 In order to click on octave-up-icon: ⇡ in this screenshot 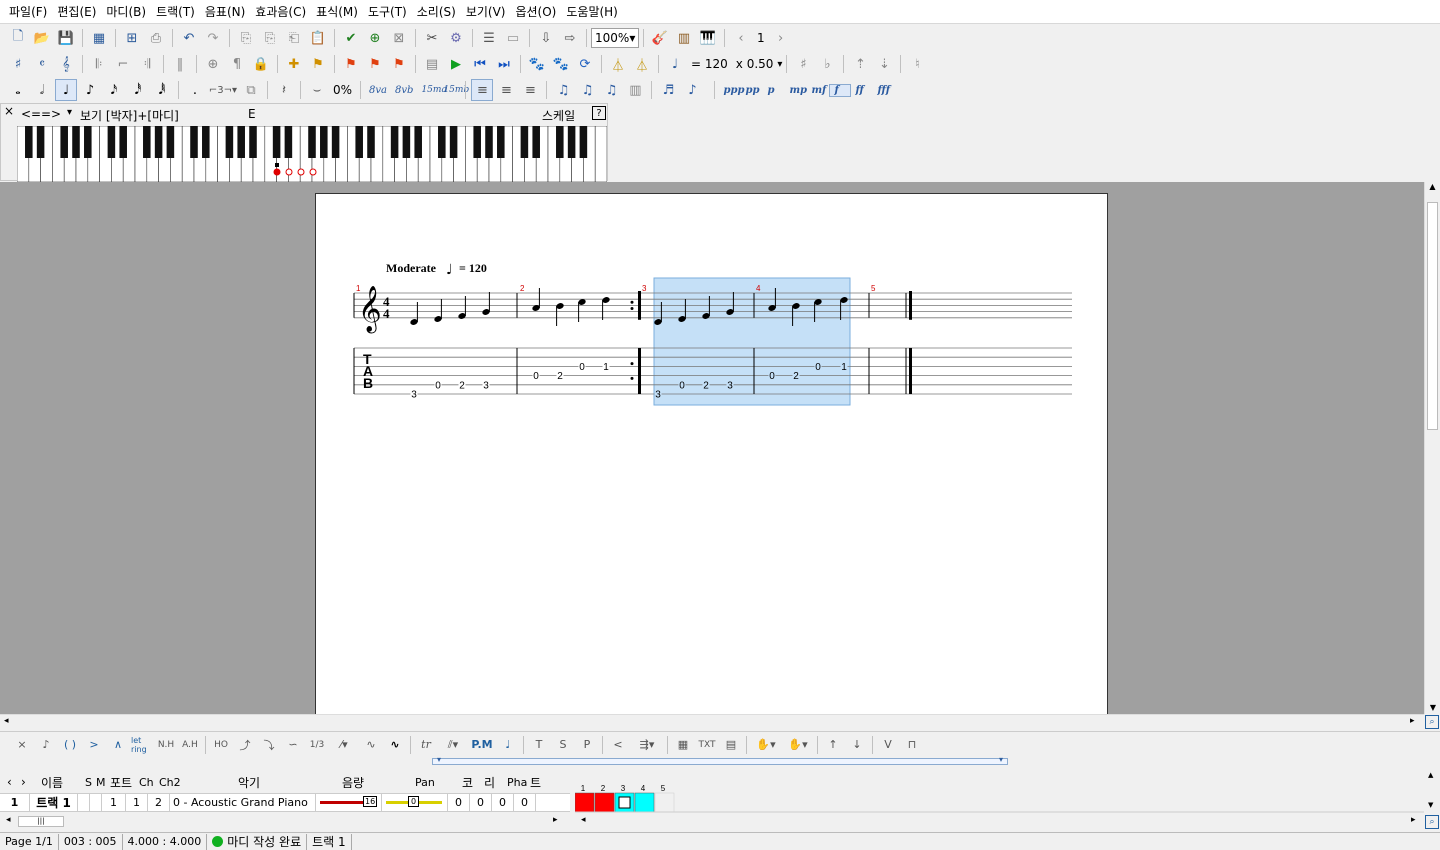, I will do `click(860, 64)`.